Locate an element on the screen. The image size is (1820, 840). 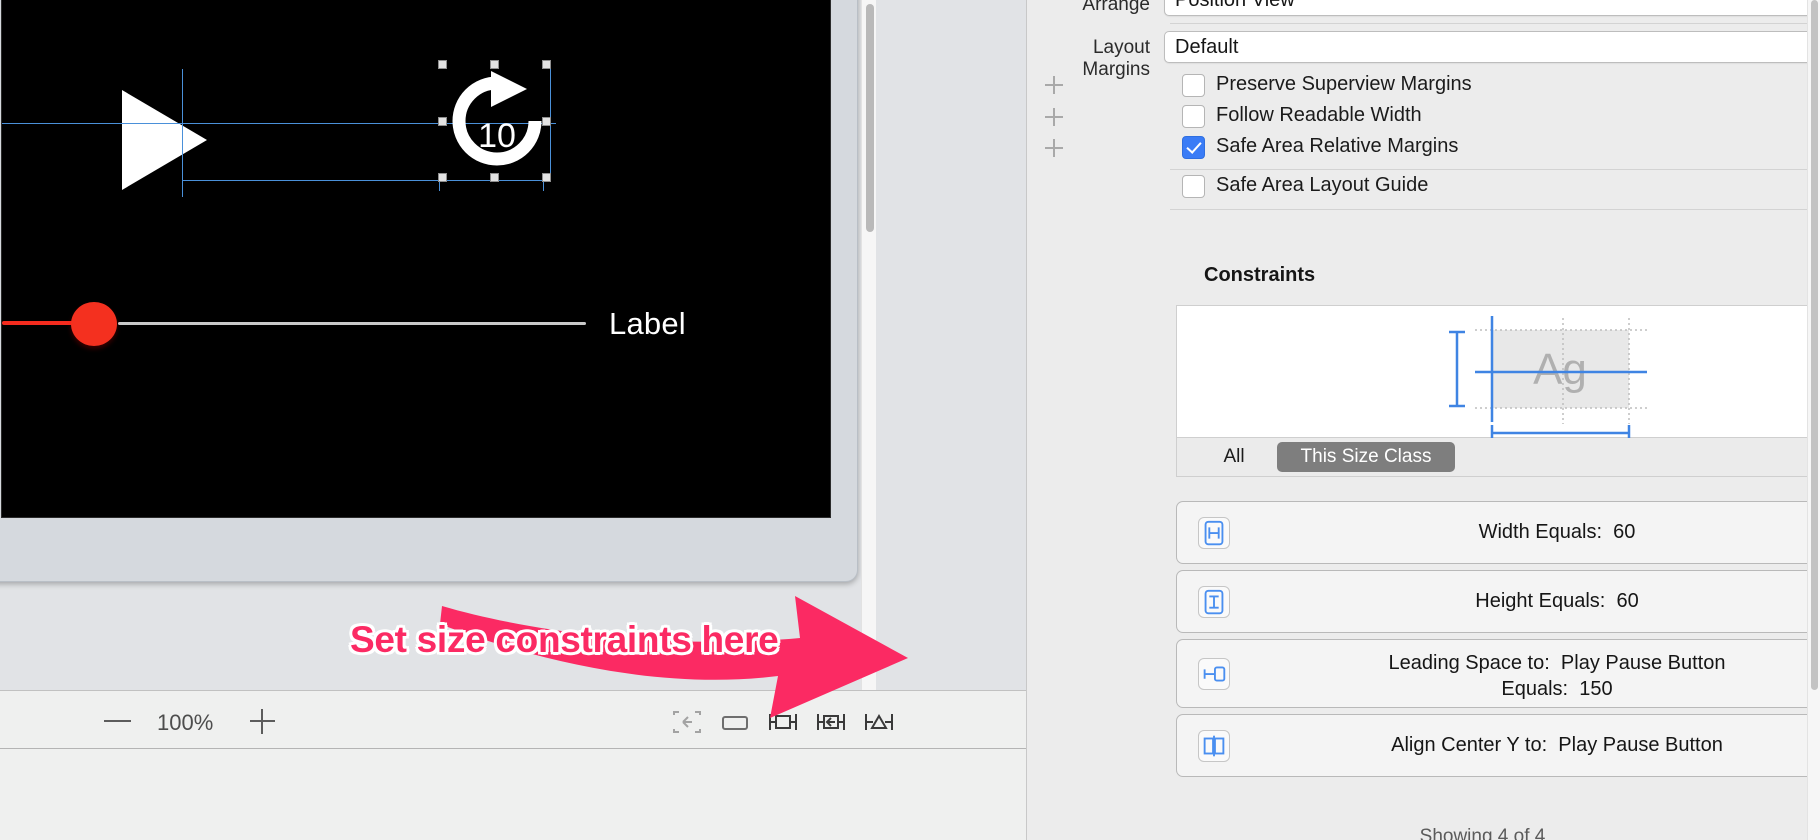
follow-readable-width-checkbox is located at coordinates (1193, 116).